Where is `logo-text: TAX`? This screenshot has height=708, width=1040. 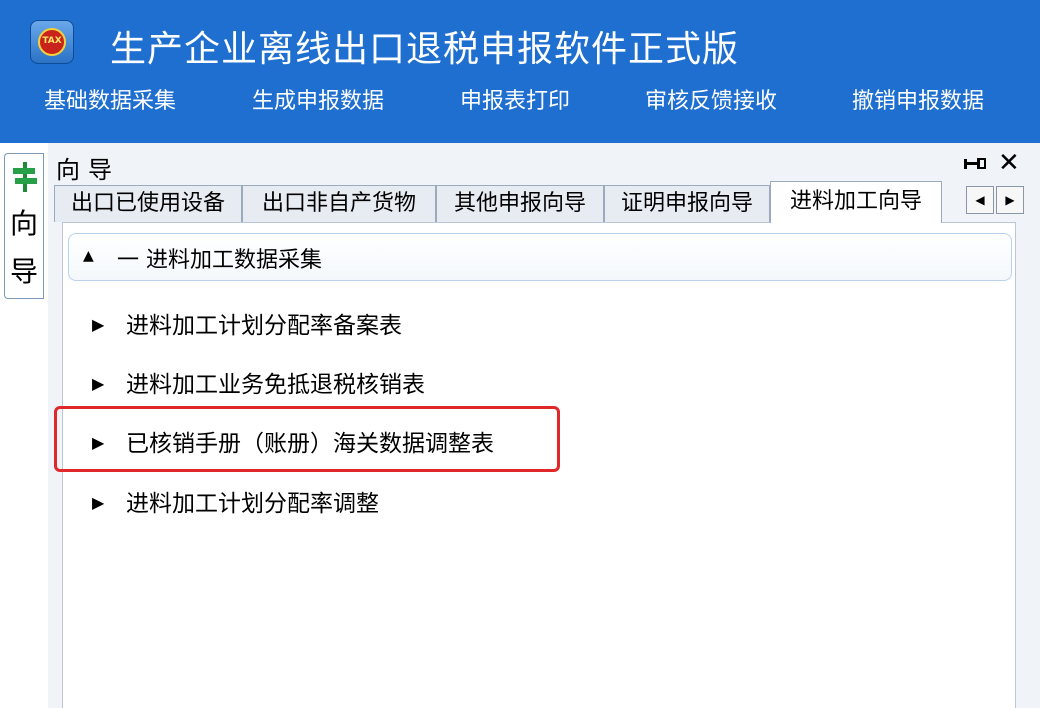
logo-text: TAX is located at coordinates (52, 41).